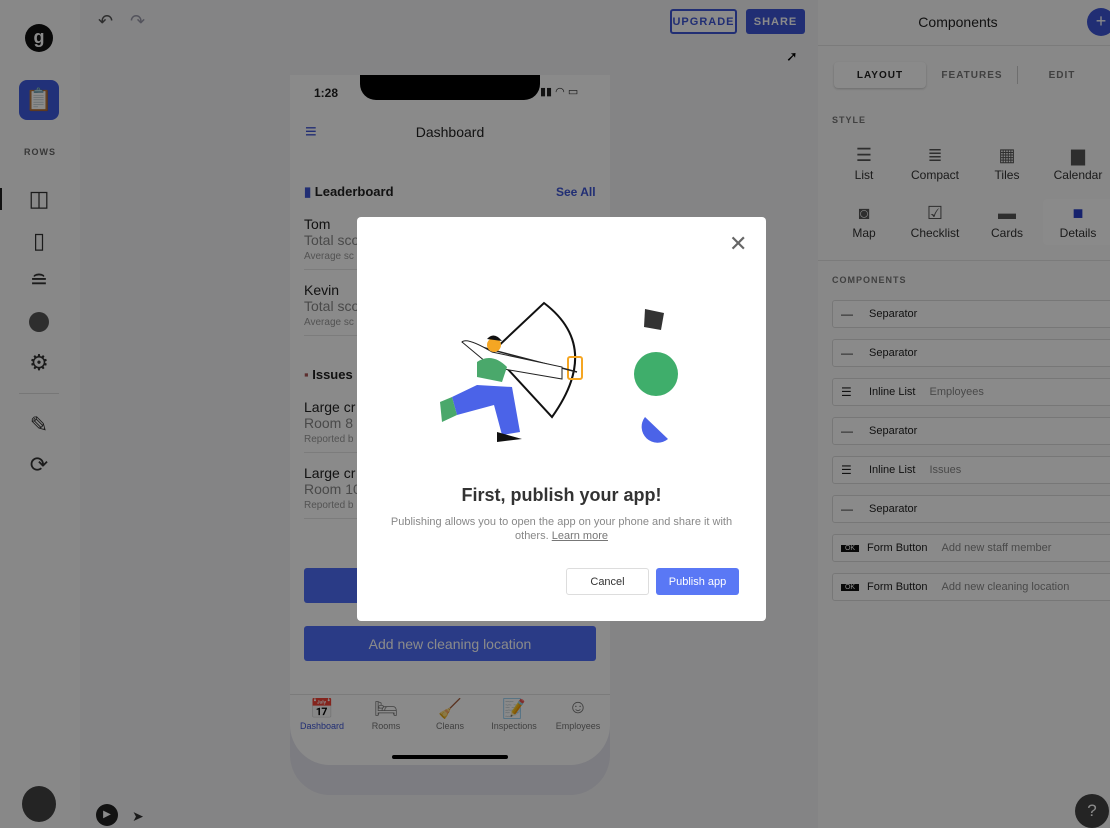  Describe the element at coordinates (559, 372) in the screenshot. I see `archer-illustration` at that location.